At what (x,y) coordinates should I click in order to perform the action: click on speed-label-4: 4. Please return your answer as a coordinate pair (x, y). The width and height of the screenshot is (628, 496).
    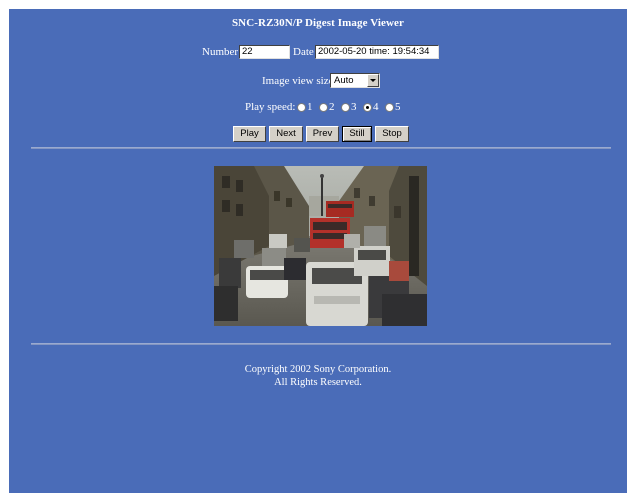
    Looking at the image, I should click on (376, 107).